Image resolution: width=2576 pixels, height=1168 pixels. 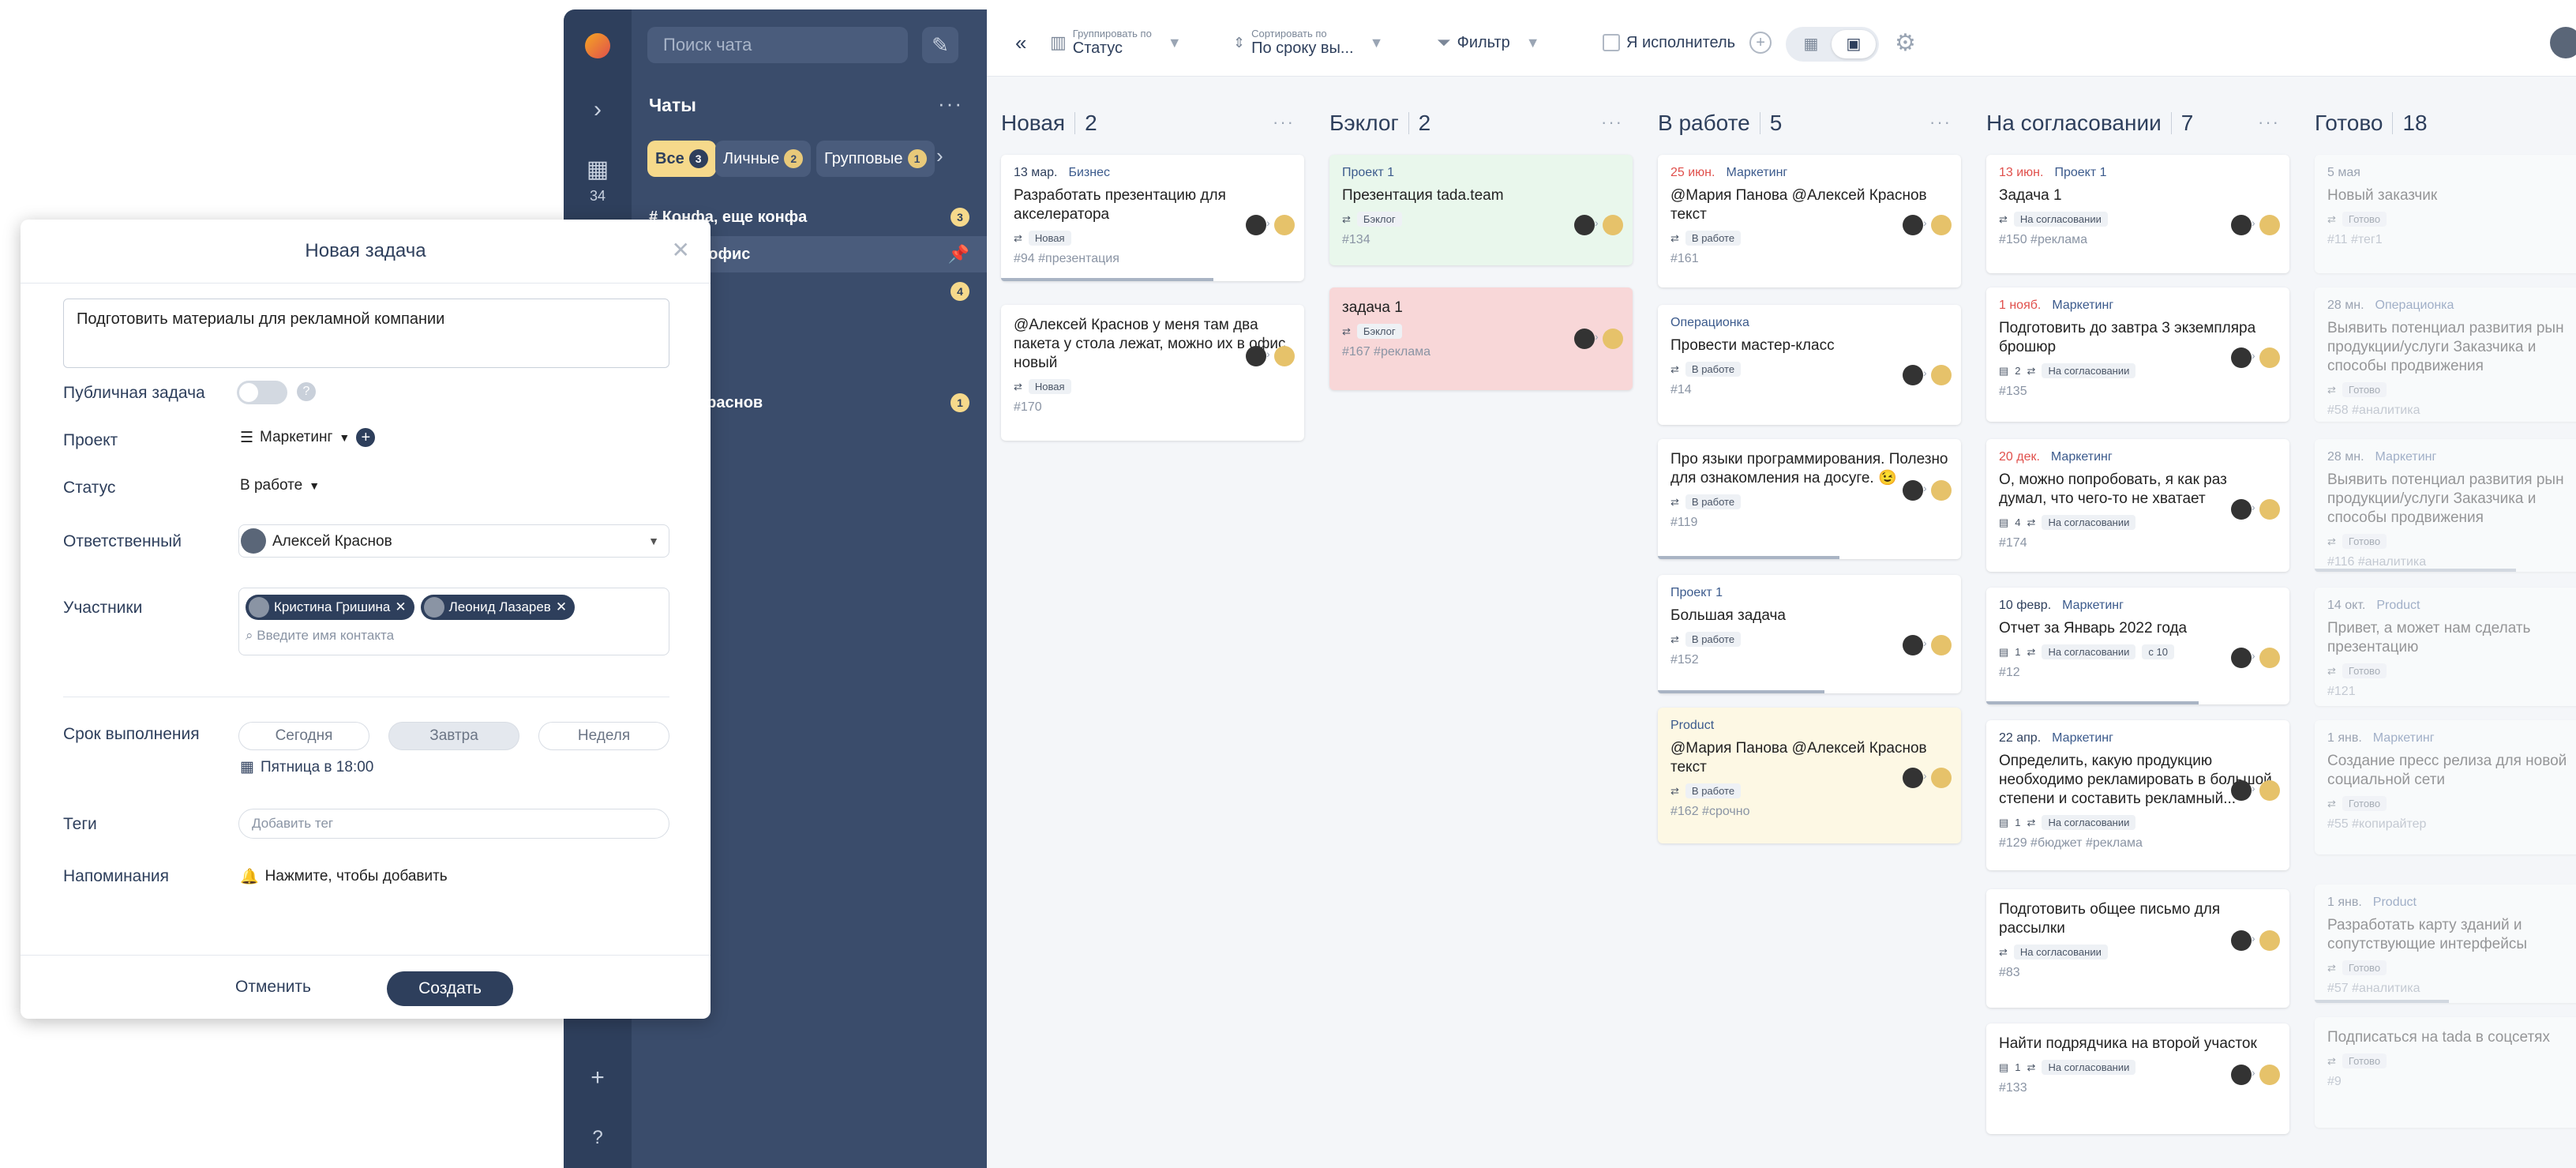 I want to click on group-by-control: ▥ Группировать по Статус ▼, so click(x=1116, y=42).